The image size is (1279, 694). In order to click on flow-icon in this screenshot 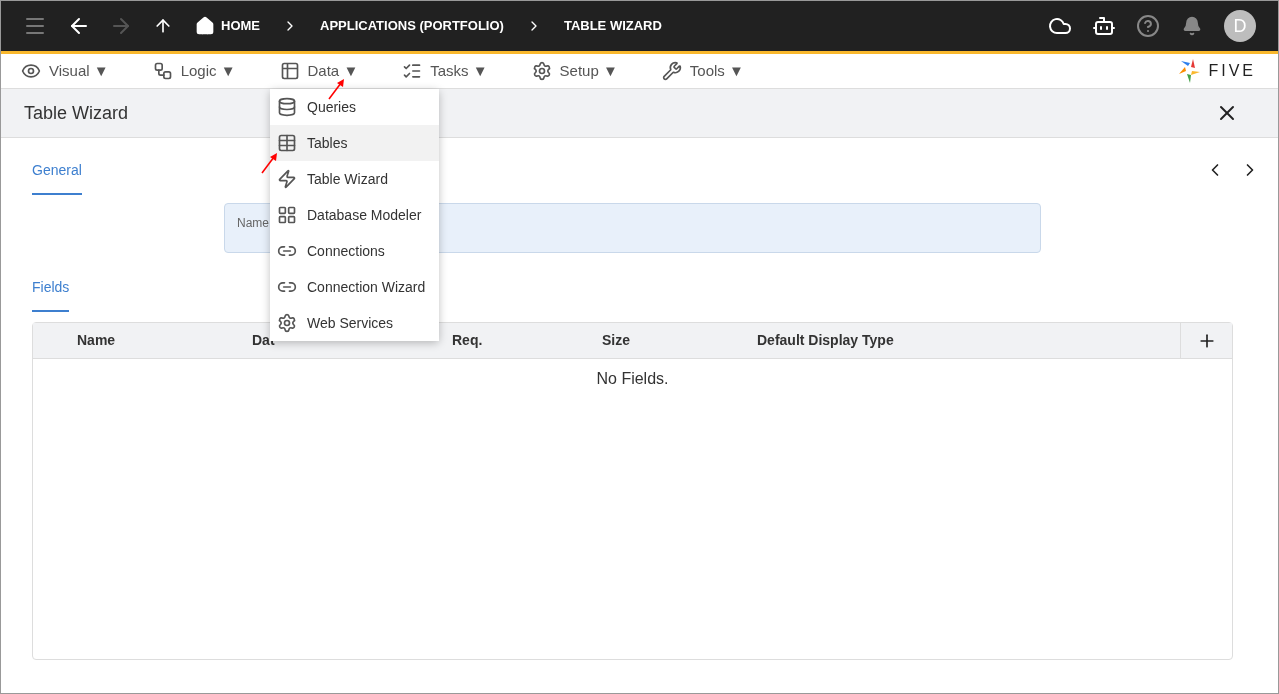, I will do `click(162, 71)`.